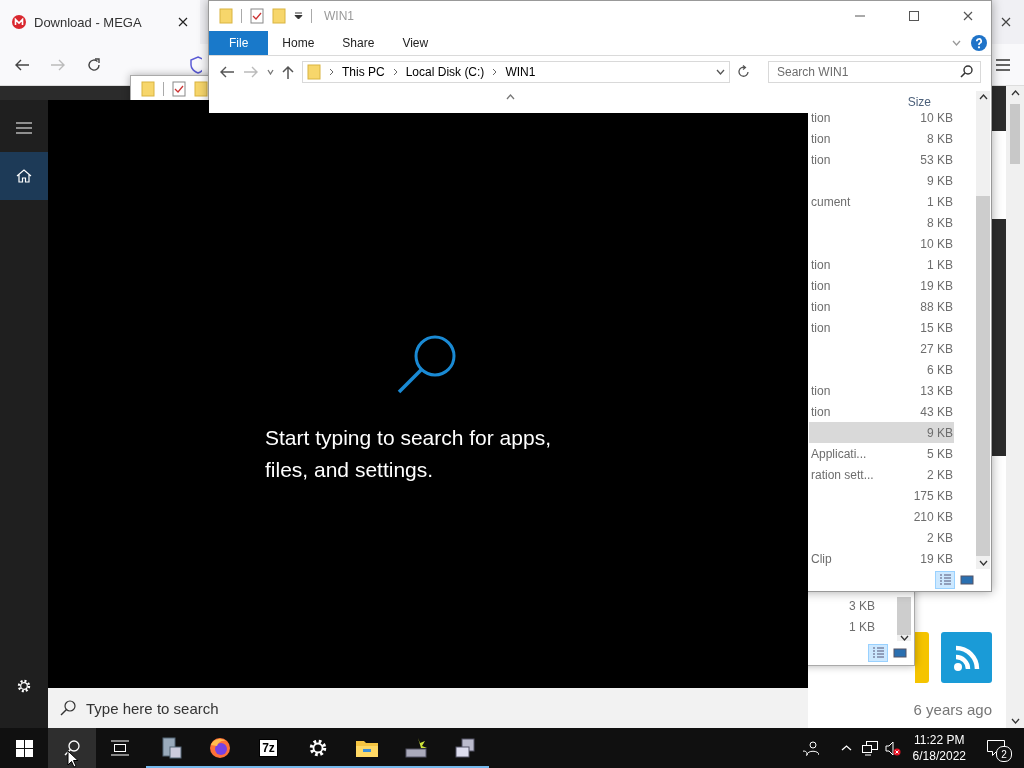 Image resolution: width=1024 pixels, height=768 pixels. I want to click on folder-tile, so click(922, 657).